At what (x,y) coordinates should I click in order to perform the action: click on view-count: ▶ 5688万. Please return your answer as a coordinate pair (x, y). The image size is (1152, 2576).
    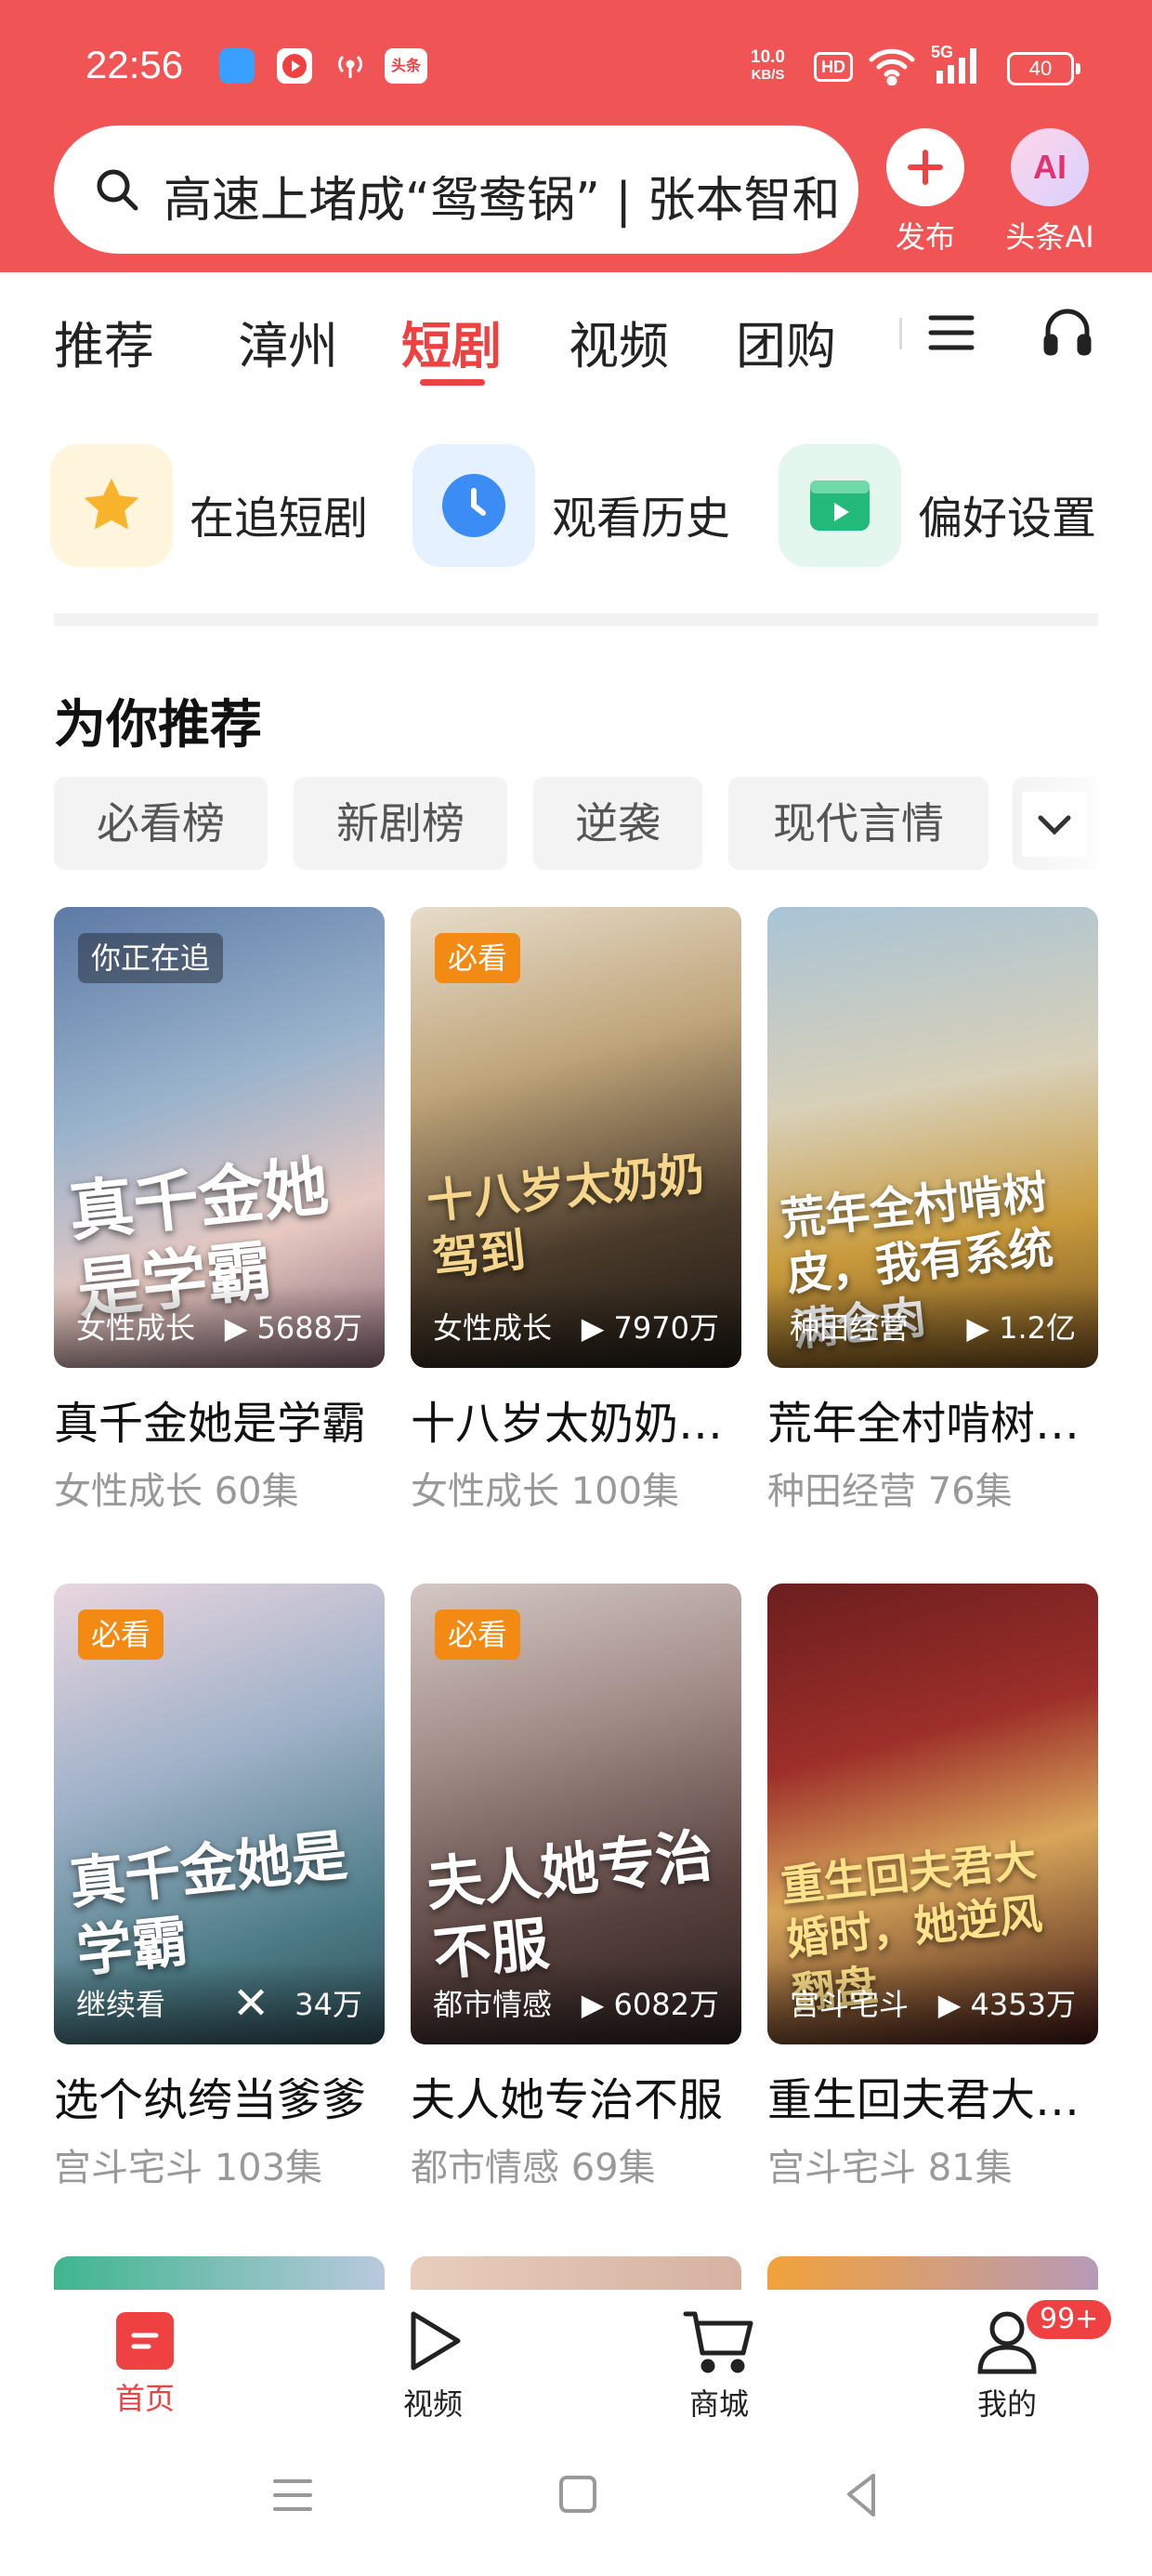
    Looking at the image, I should click on (293, 1328).